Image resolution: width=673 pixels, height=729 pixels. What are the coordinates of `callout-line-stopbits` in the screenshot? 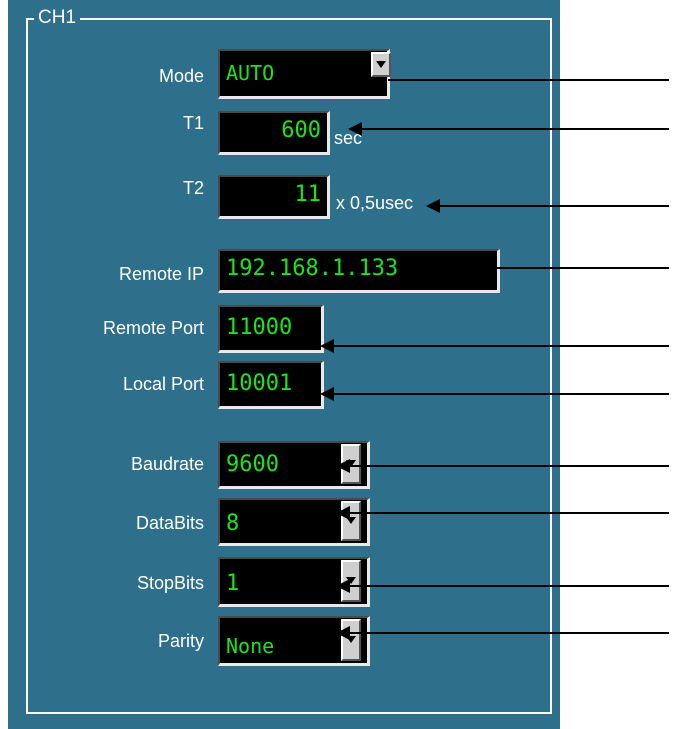 It's located at (502, 586).